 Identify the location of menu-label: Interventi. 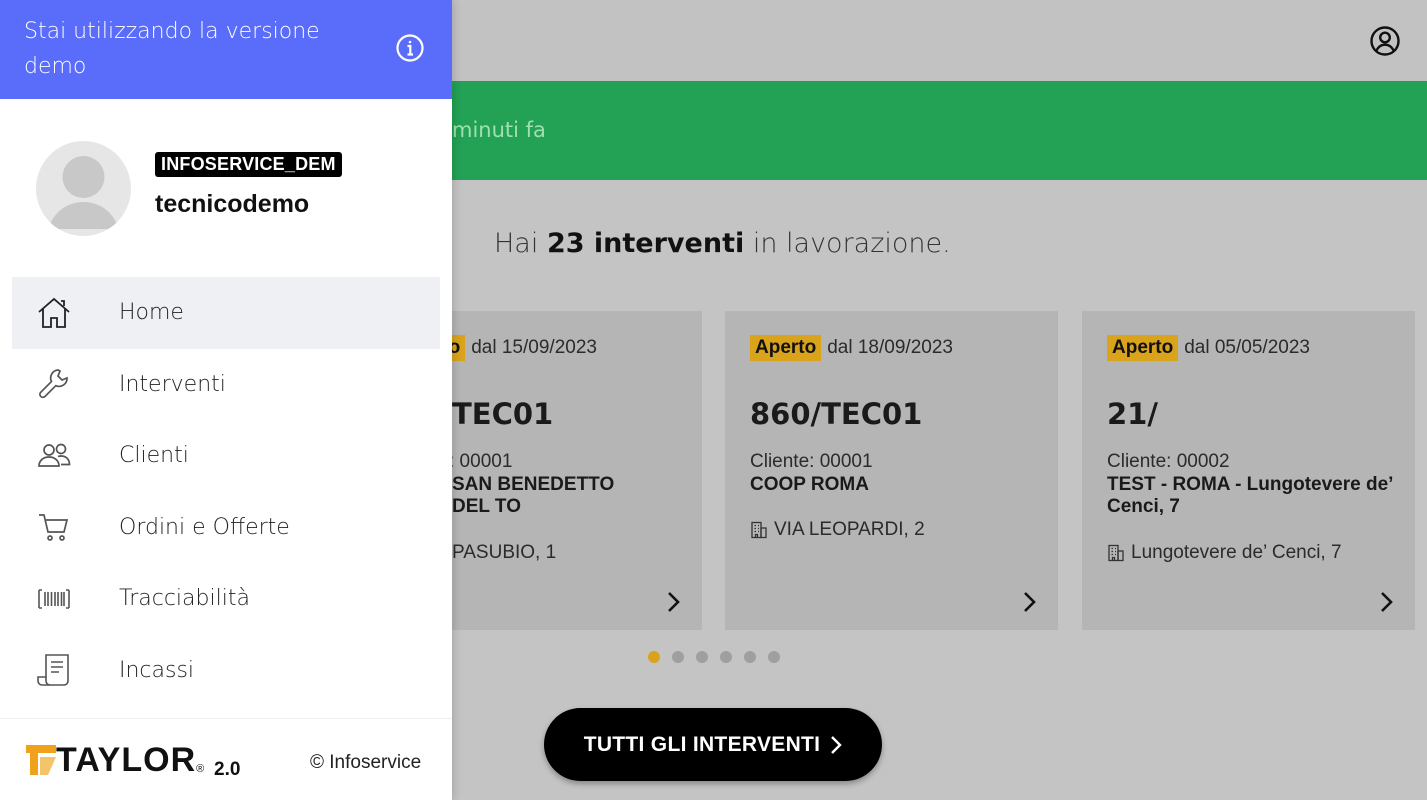
(172, 384).